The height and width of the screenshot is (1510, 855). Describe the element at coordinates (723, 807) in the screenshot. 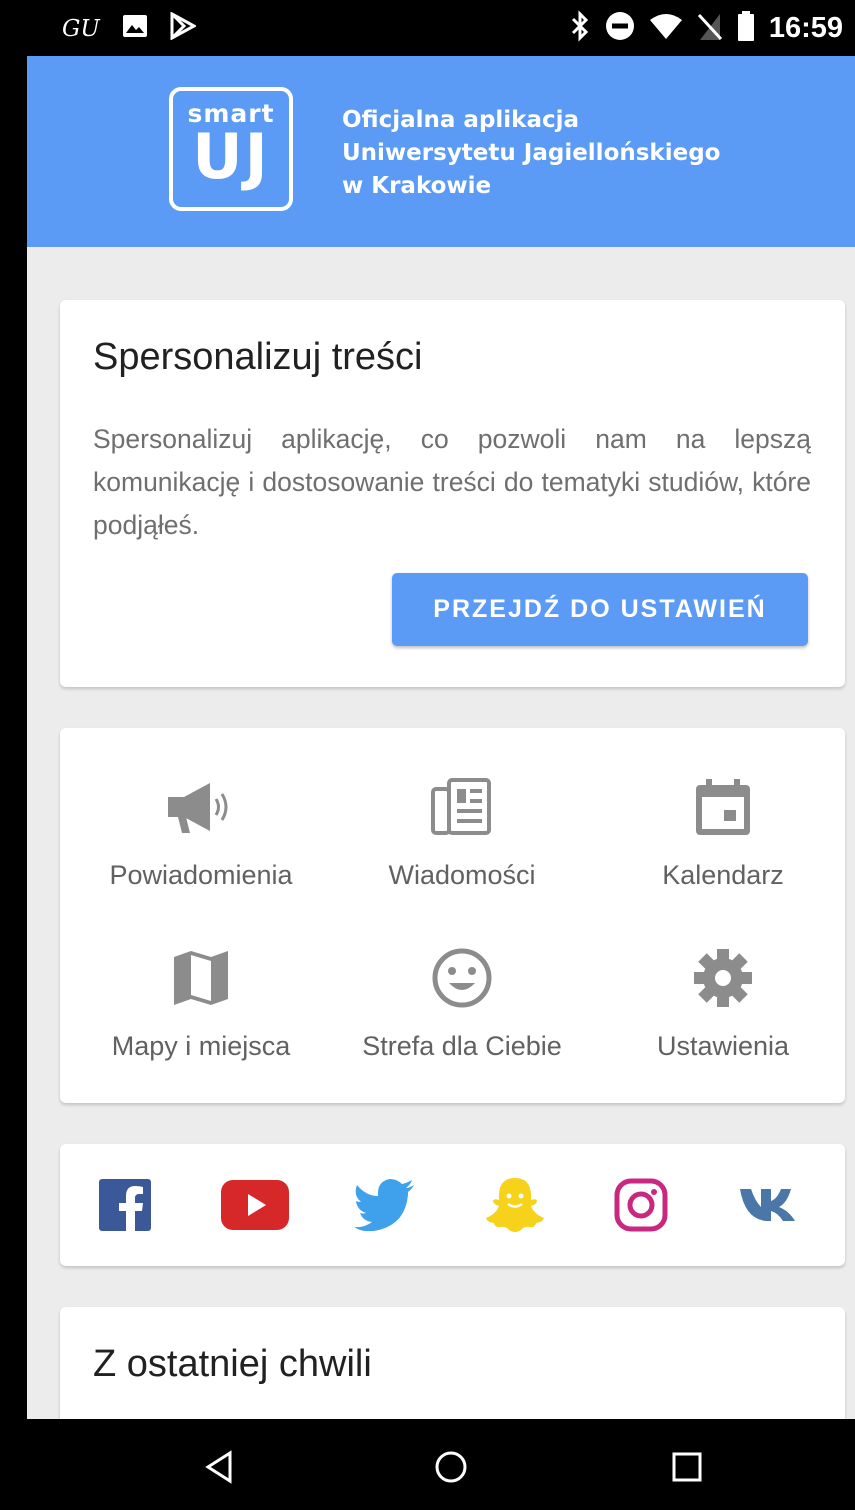

I see `calendar-icon` at that location.